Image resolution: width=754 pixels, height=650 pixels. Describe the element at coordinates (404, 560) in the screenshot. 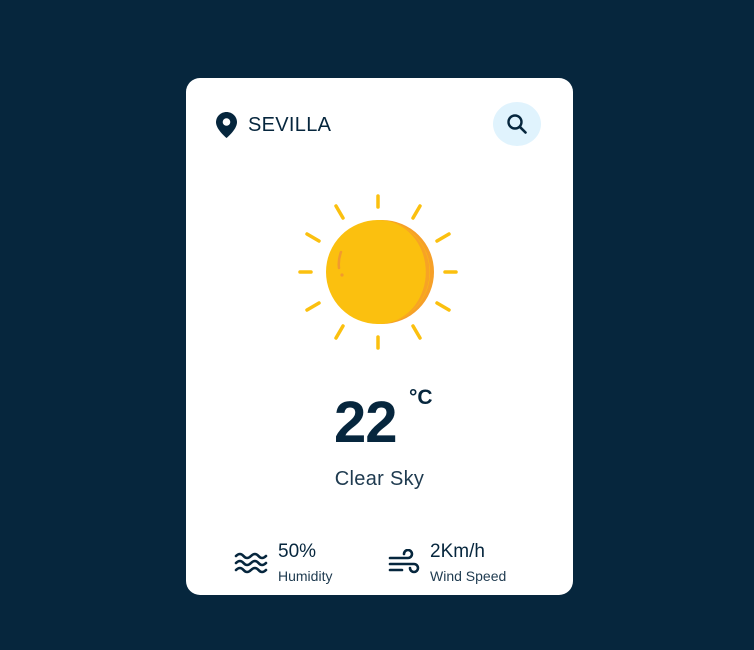

I see `wind-icon` at that location.